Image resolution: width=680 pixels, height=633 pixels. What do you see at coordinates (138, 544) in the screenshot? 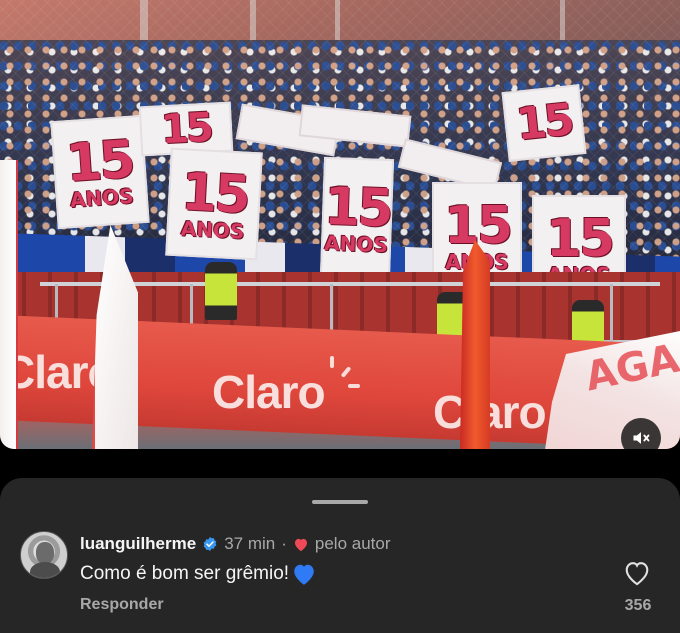
I see `comment-username: luanguilherme` at bounding box center [138, 544].